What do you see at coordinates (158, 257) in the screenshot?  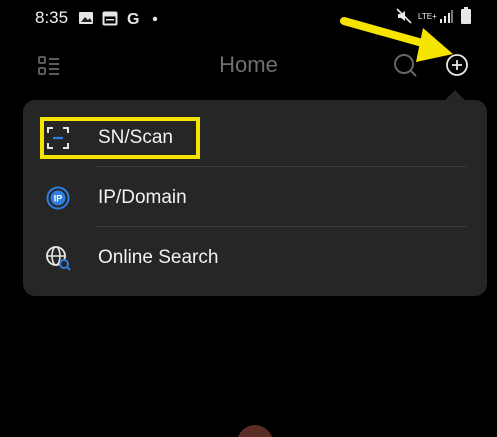 I see `menu-item-label: Online Search` at bounding box center [158, 257].